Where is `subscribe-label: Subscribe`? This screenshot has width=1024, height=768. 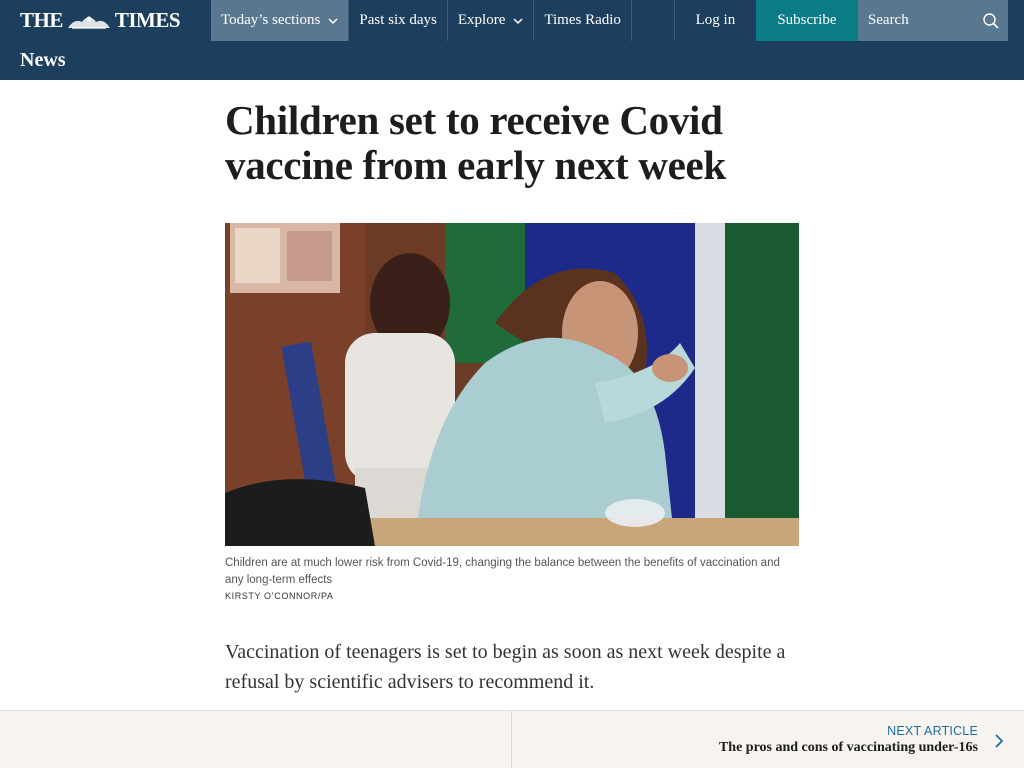
subscribe-label: Subscribe is located at coordinates (807, 20).